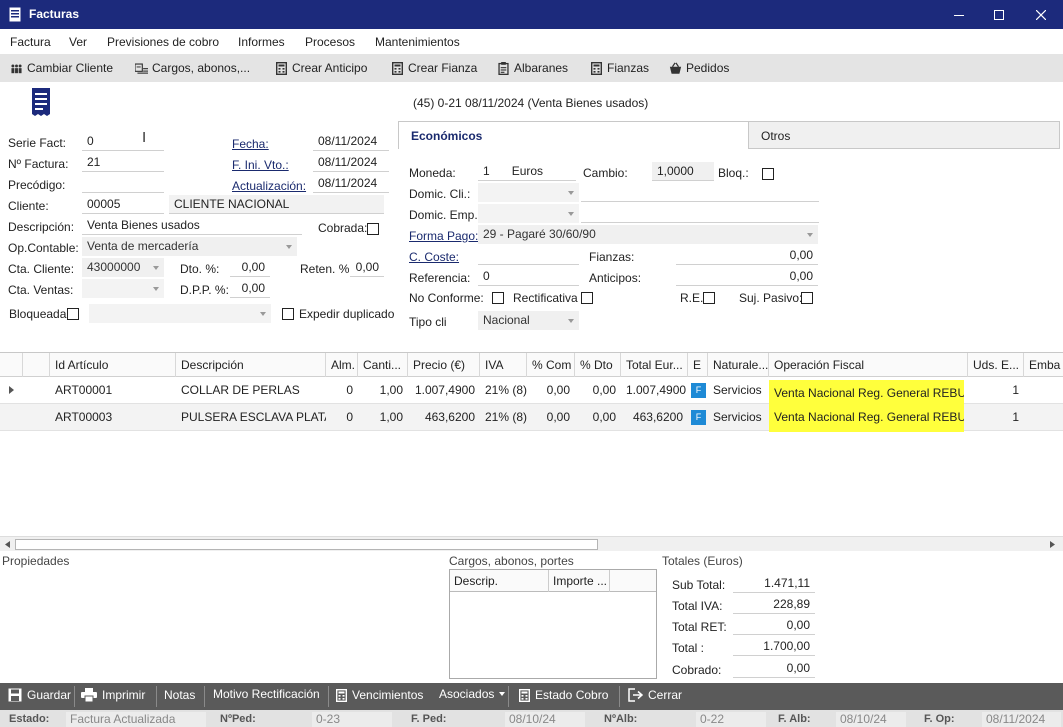 Image resolution: width=1063 pixels, height=727 pixels. What do you see at coordinates (288, 314) in the screenshot?
I see `expedir-duplicado-checkbox` at bounding box center [288, 314].